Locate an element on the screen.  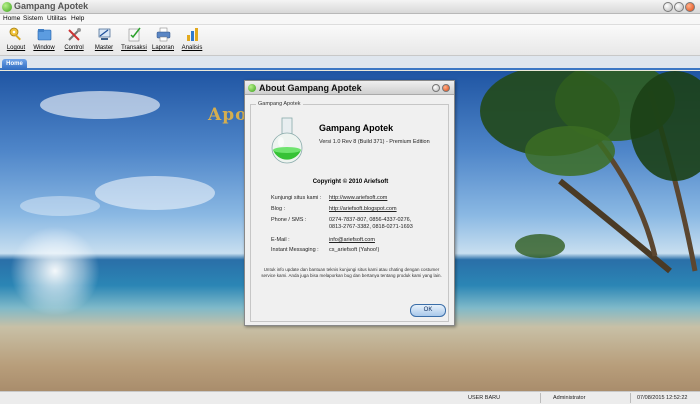
tab-strip: Home is located at coordinates (350, 63).